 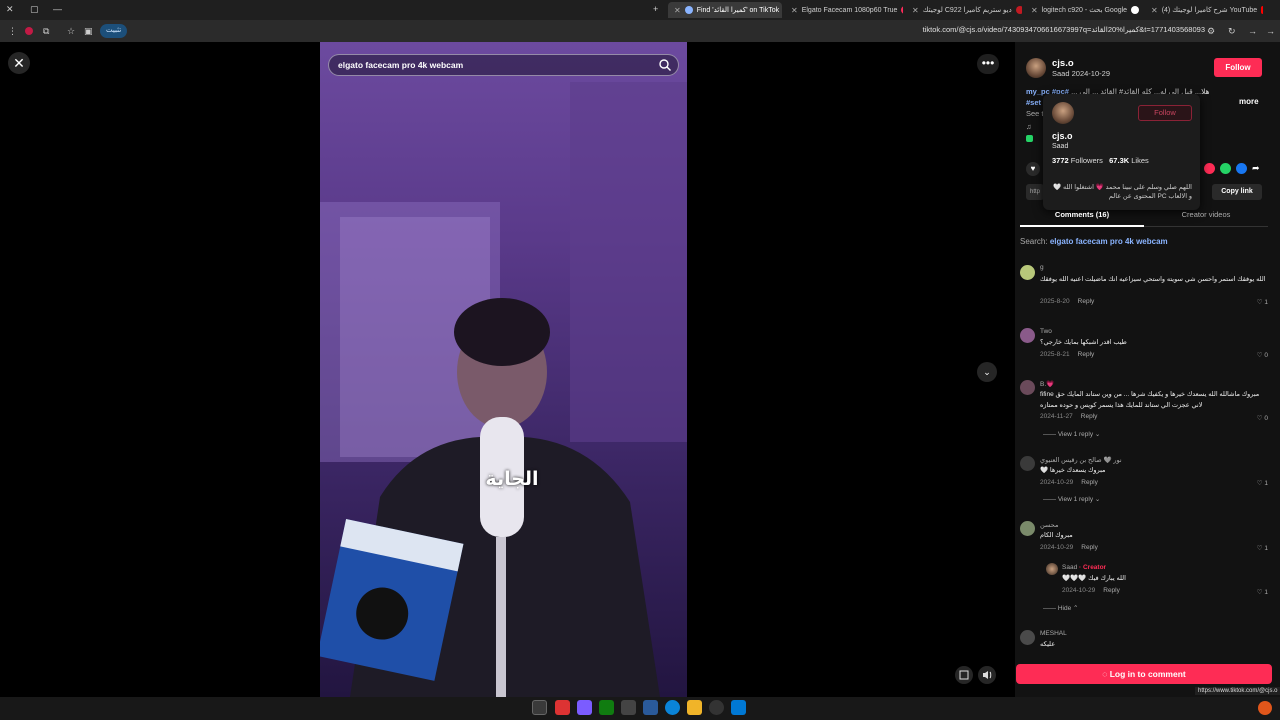 I want to click on forward-icon: →, so click(x=1252, y=31).